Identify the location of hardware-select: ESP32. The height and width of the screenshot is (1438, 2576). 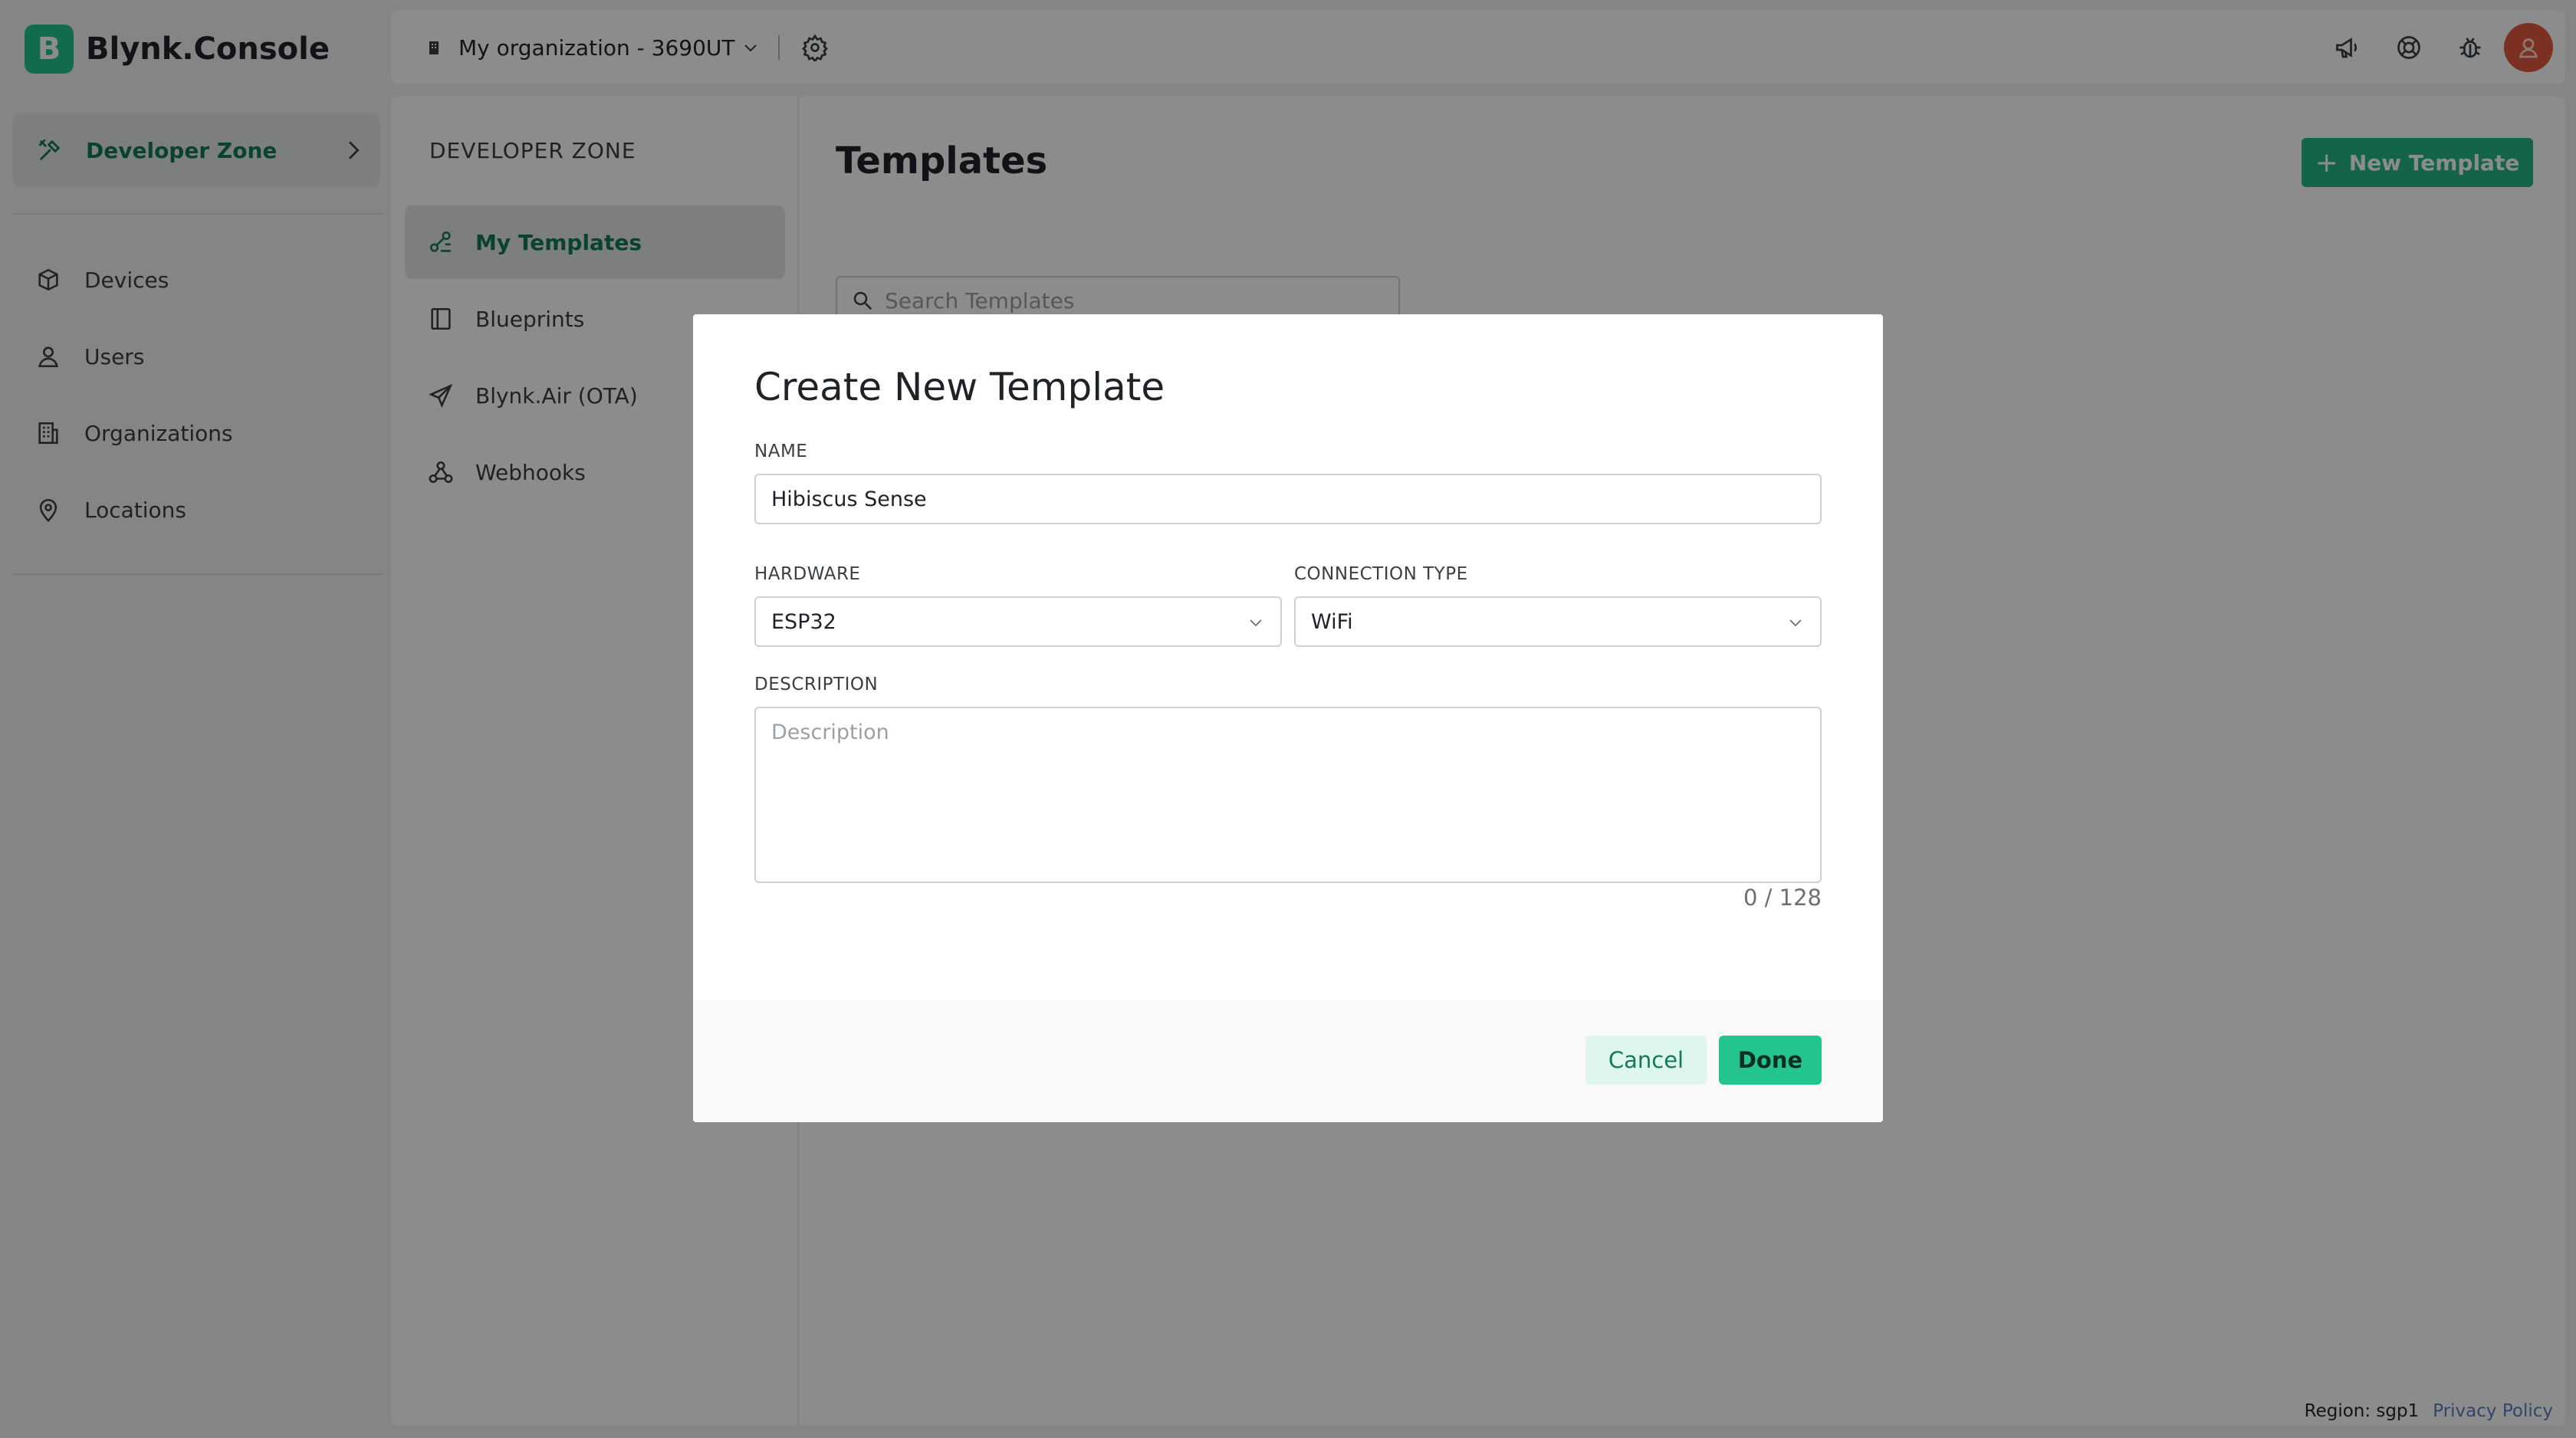
(1018, 621).